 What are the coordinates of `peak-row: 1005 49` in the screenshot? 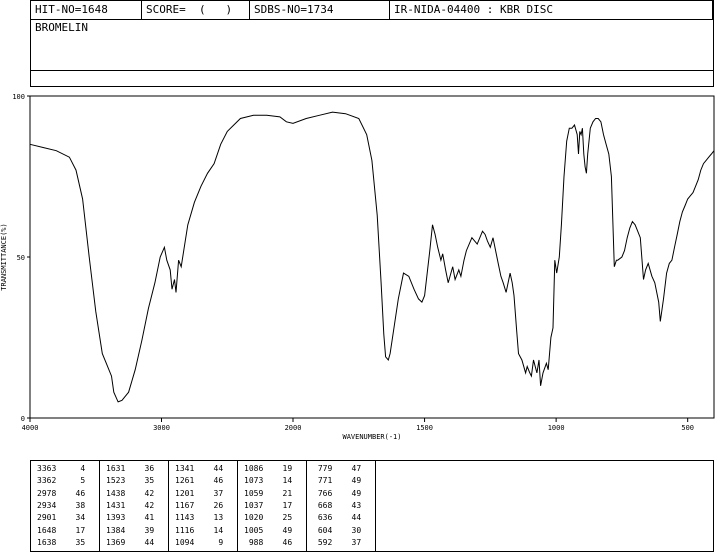 It's located at (268, 530).